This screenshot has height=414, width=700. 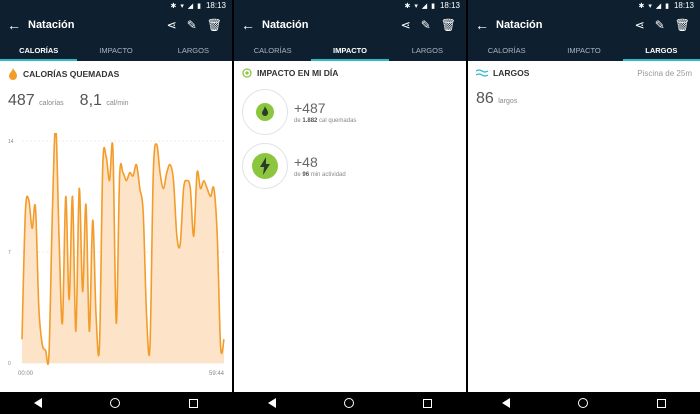 I want to click on x-tick-label: 59:44, so click(x=217, y=374).